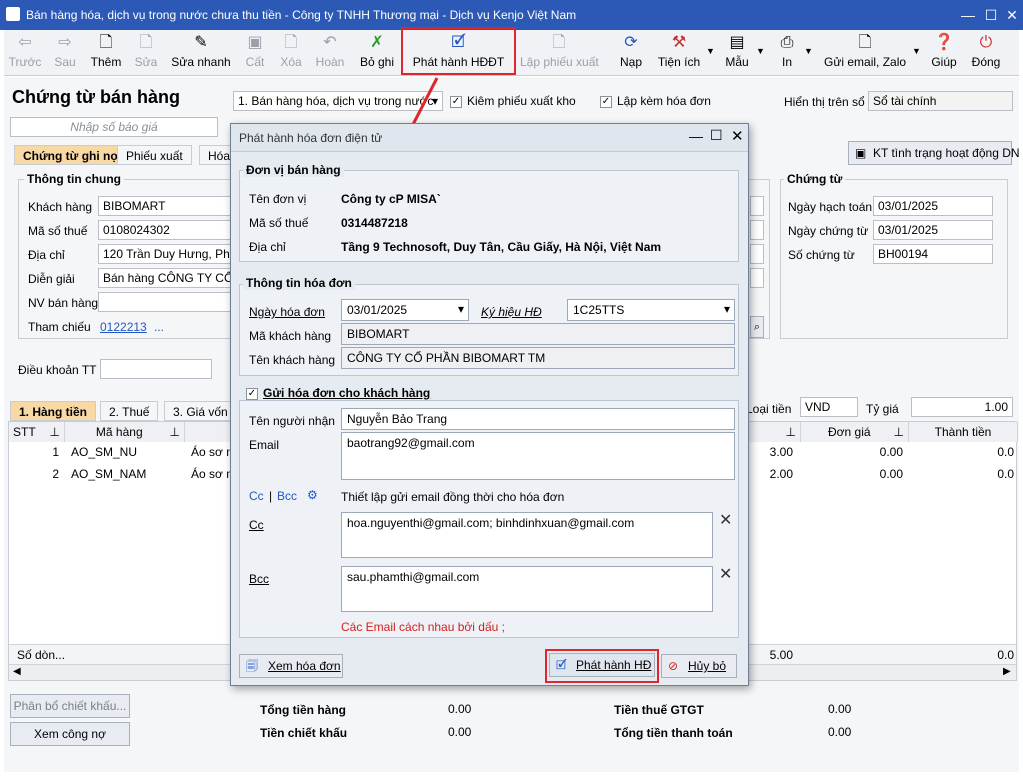 Image resolution: width=1023 pixels, height=776 pixels. I want to click on utility-dropdown-icon: ▼, so click(710, 51).